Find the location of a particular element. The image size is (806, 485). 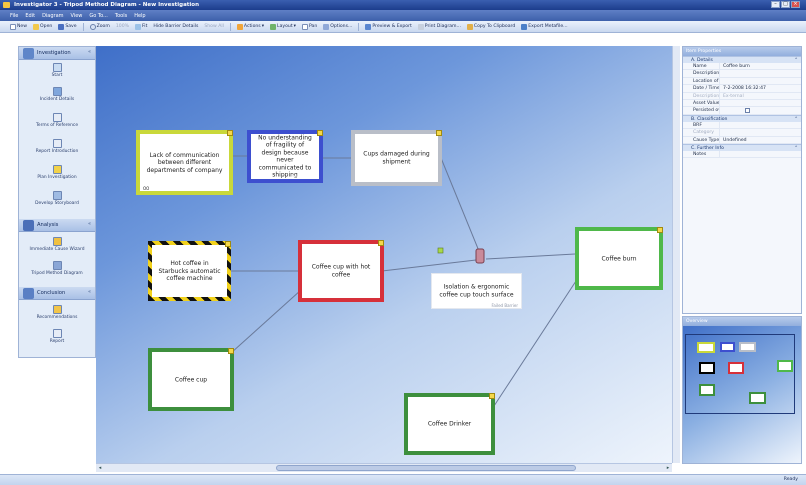

section-further-info: C. Further Info ⌃ is located at coordinates (742, 147).